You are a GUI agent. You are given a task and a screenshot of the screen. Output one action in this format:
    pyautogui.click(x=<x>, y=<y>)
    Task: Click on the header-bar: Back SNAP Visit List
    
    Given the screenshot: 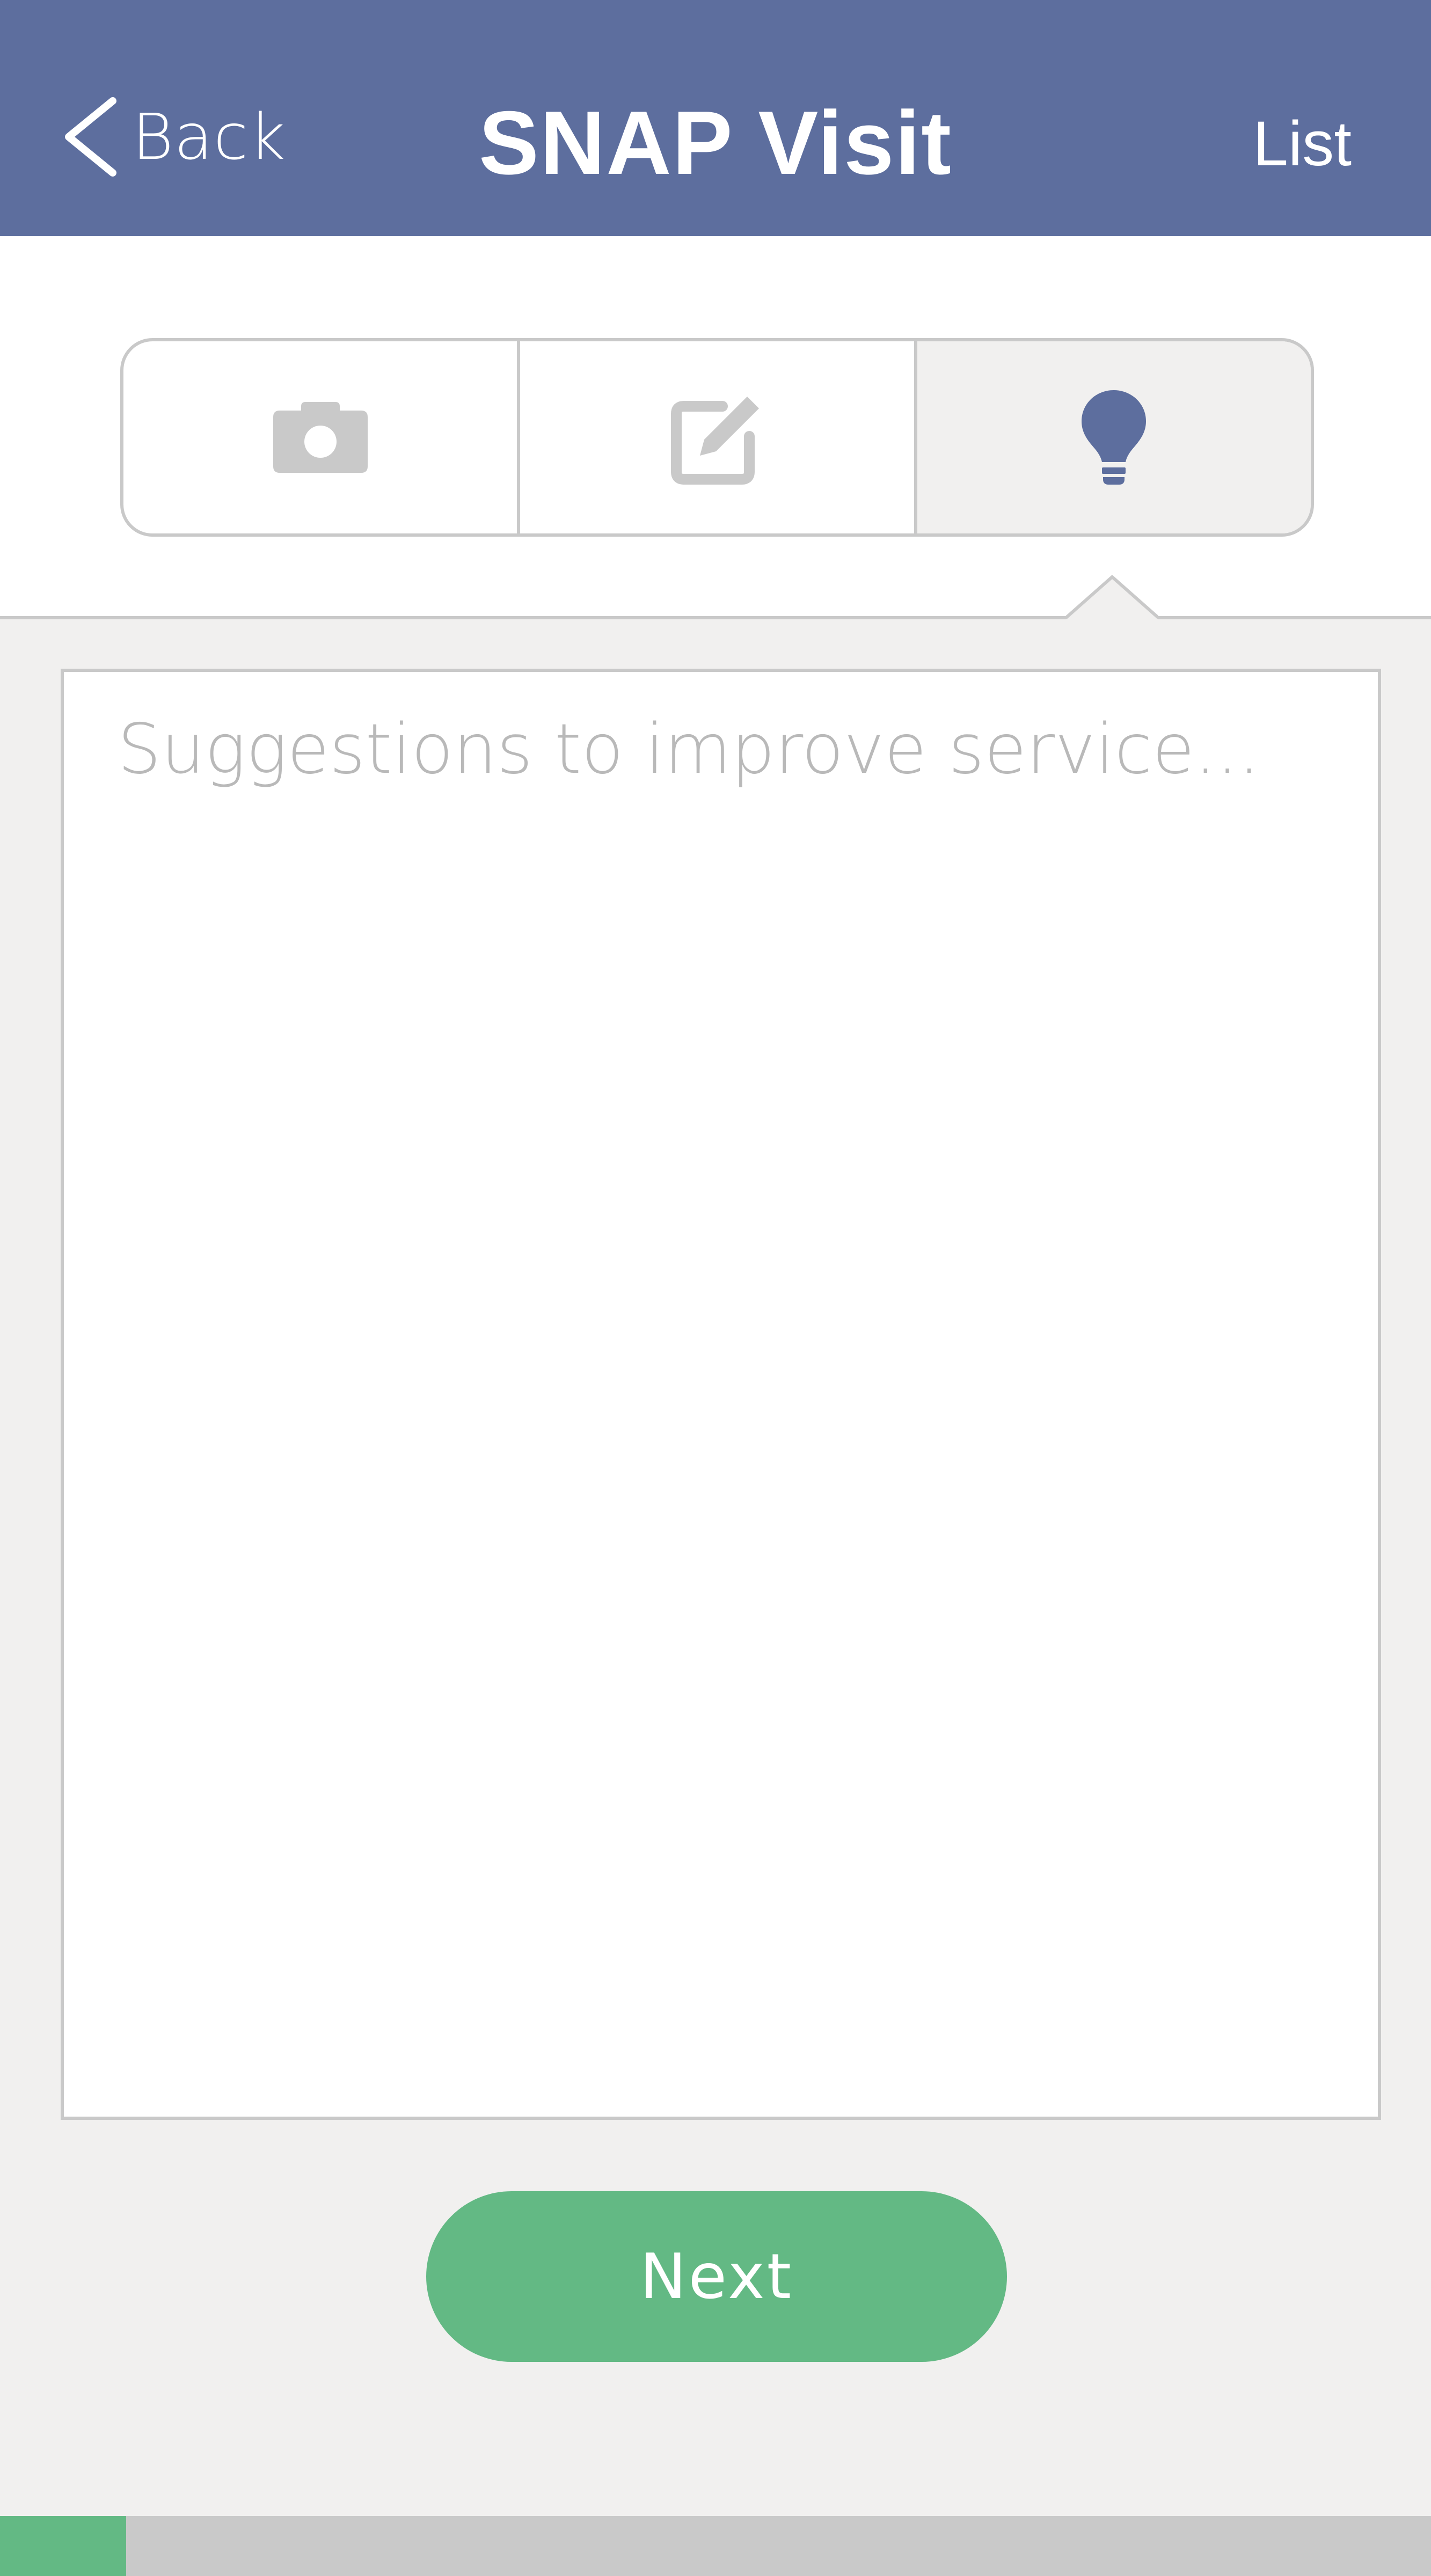 What is the action you would take?
    pyautogui.click(x=716, y=118)
    